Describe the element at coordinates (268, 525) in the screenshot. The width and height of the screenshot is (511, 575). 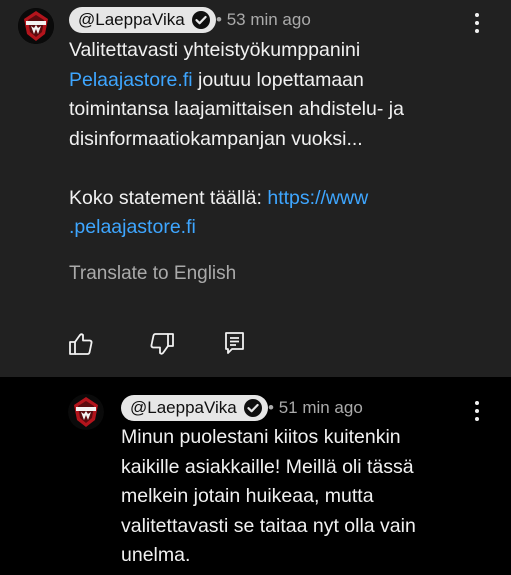
I see `reply-line: valitettavasti se taitaa nyt olla vain` at that location.